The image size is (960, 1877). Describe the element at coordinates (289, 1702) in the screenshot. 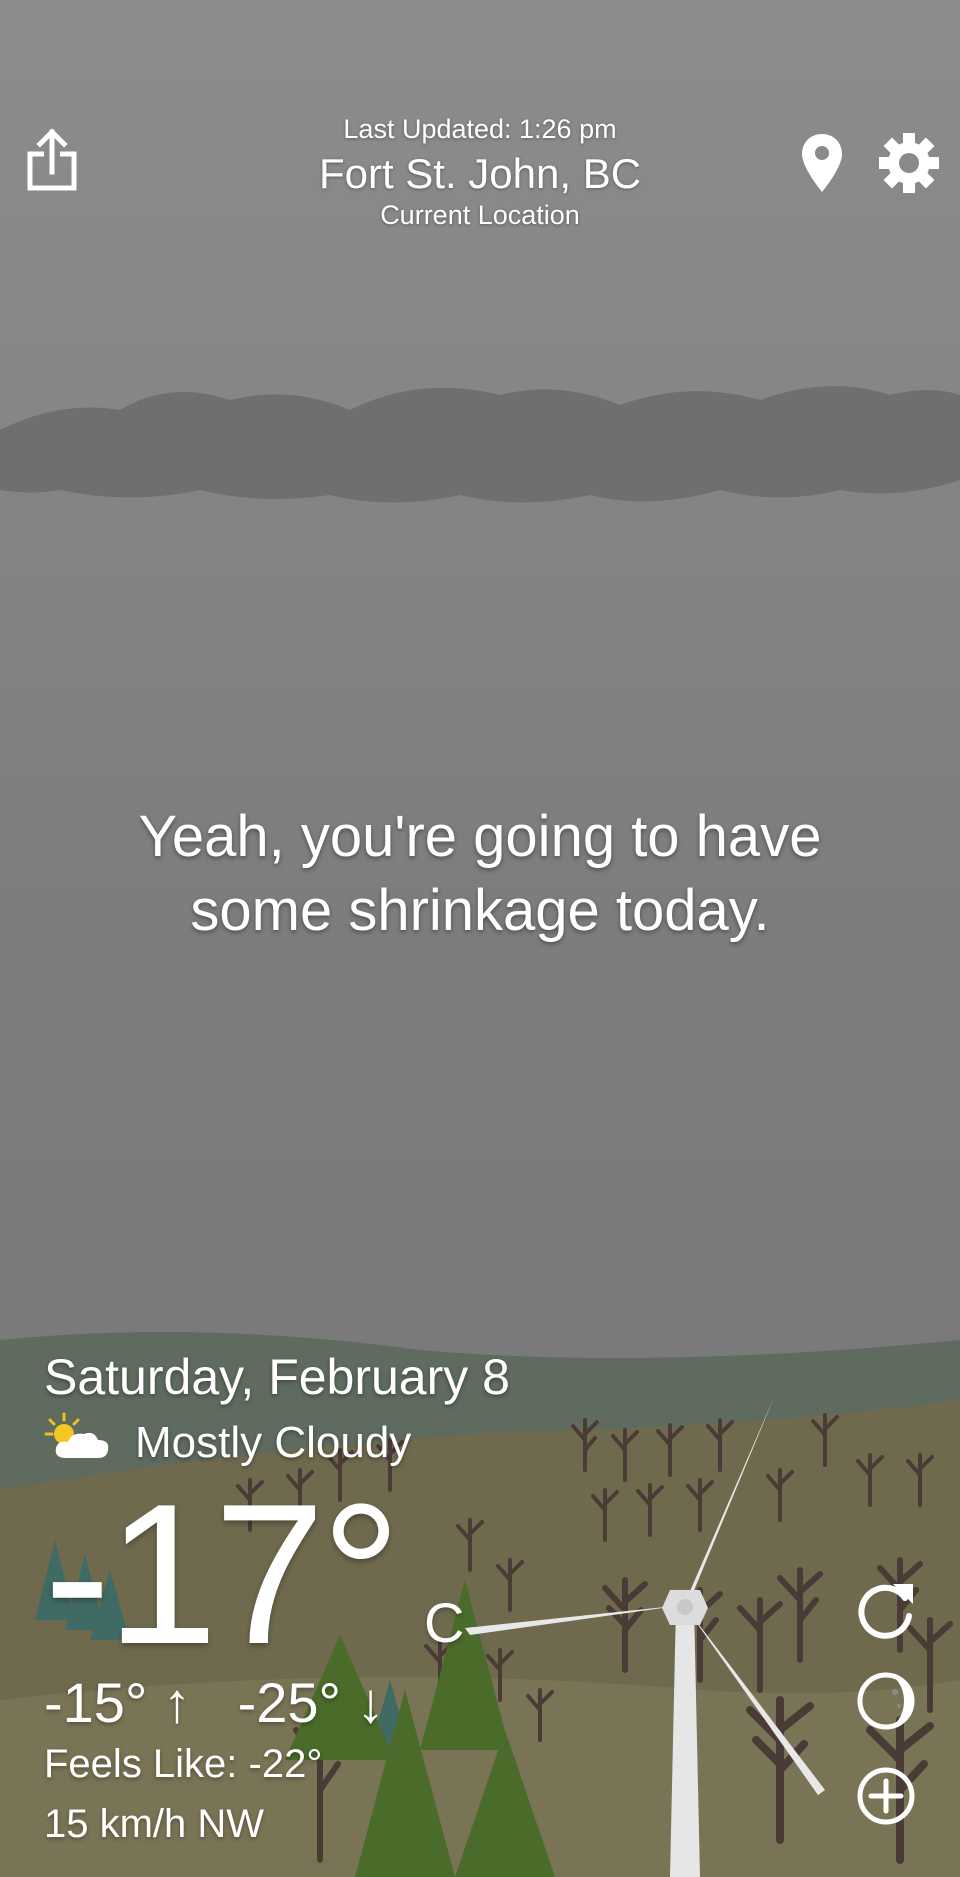

I see `low-temperature: -25°` at that location.